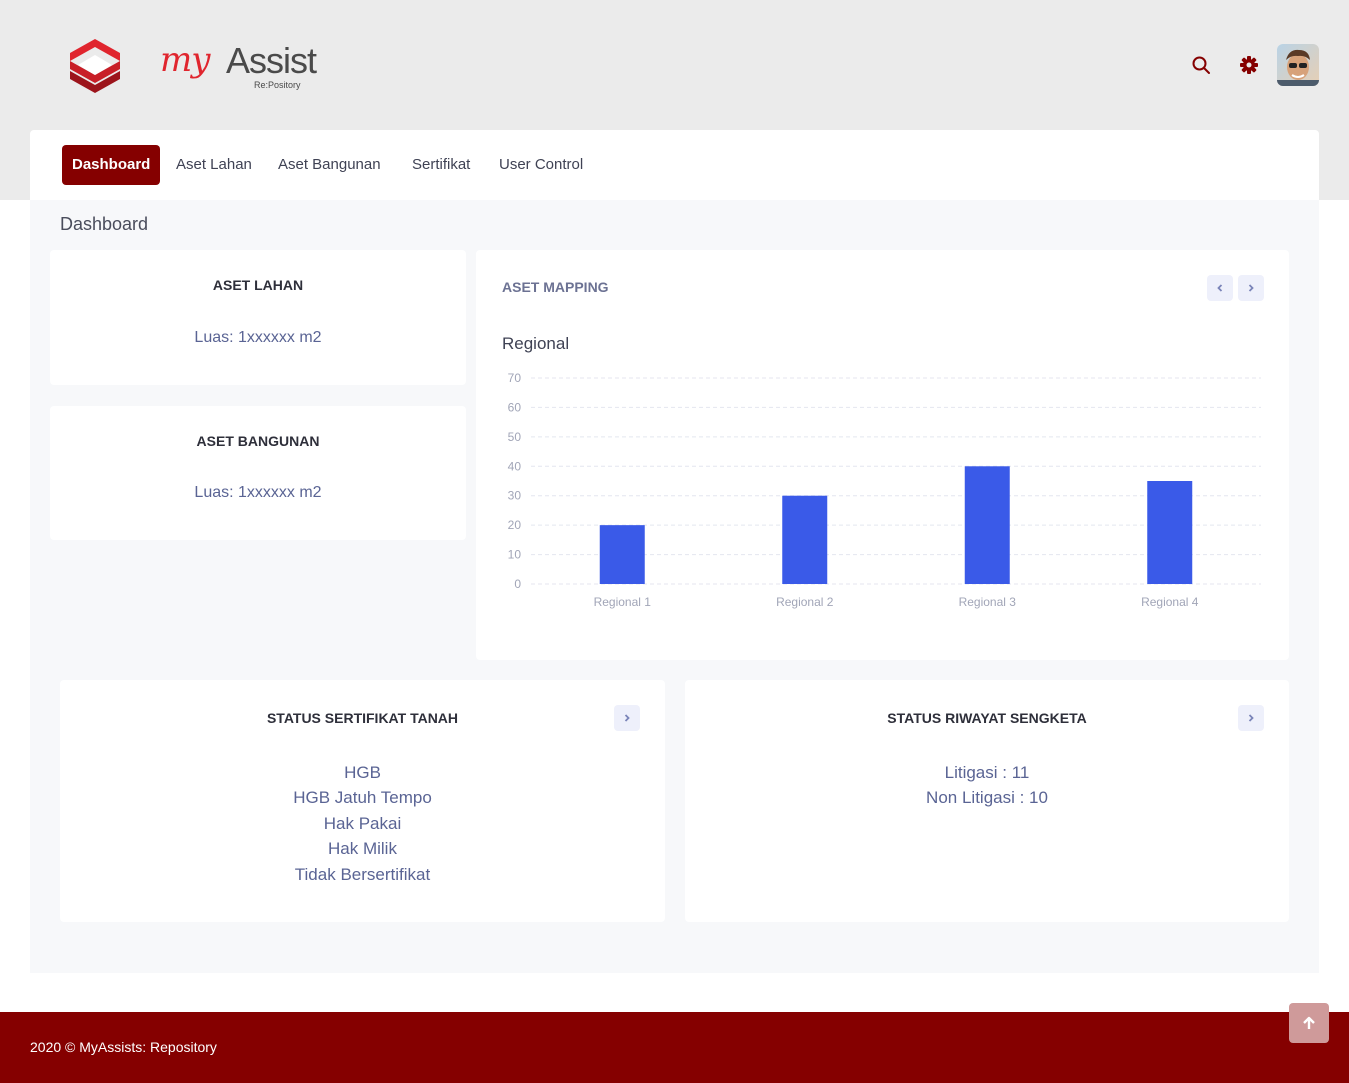 This screenshot has width=1349, height=1083. I want to click on y-tick-label: 0, so click(517, 584).